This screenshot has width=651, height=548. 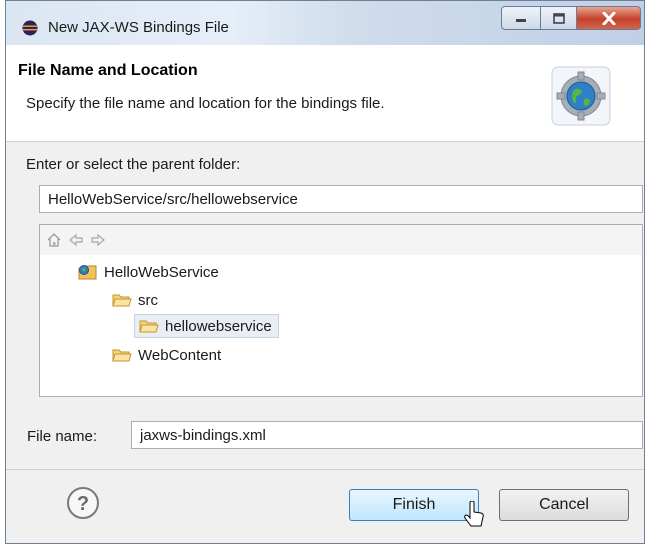 I want to click on maximize-button, so click(x=559, y=18).